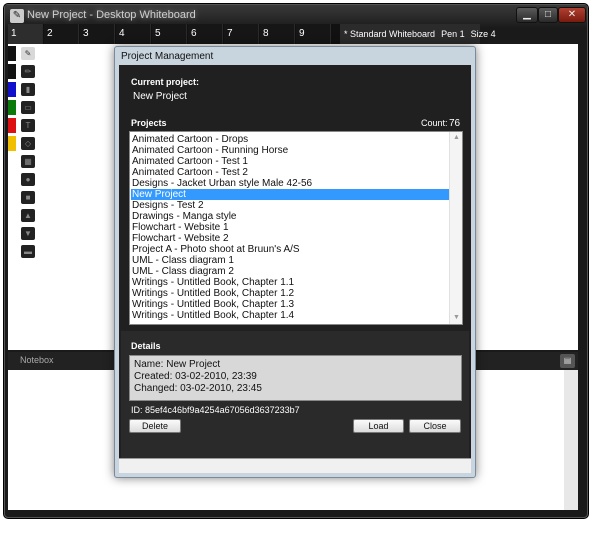 This screenshot has width=595, height=545. What do you see at coordinates (290, 260) in the screenshot?
I see `list-item: UML - Class diagram 1` at bounding box center [290, 260].